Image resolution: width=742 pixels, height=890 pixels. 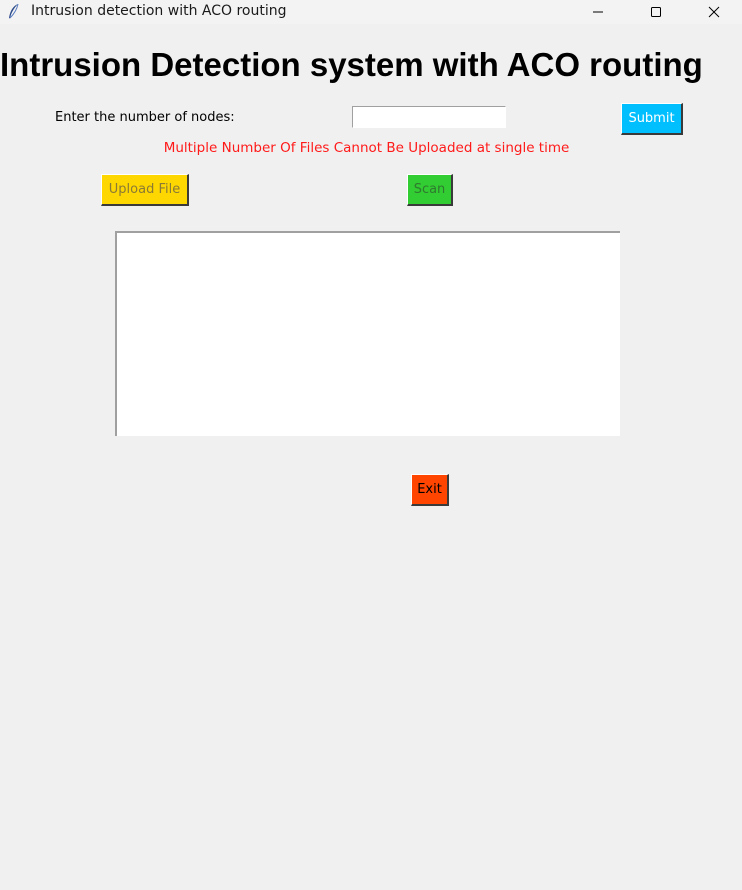 I want to click on maximize-icon, so click(x=656, y=12).